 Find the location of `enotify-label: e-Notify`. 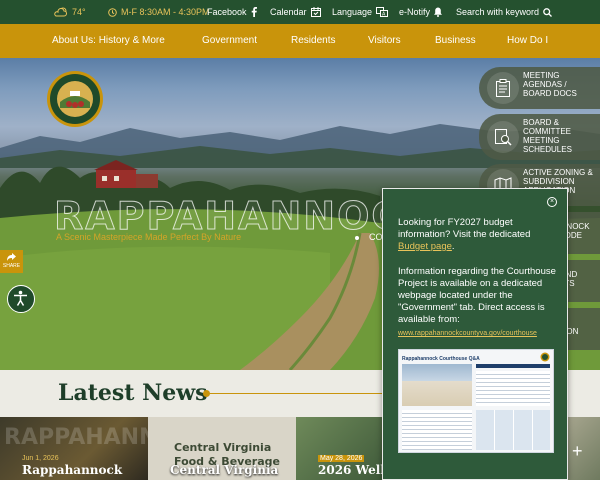

enotify-label: e-Notify is located at coordinates (415, 12).